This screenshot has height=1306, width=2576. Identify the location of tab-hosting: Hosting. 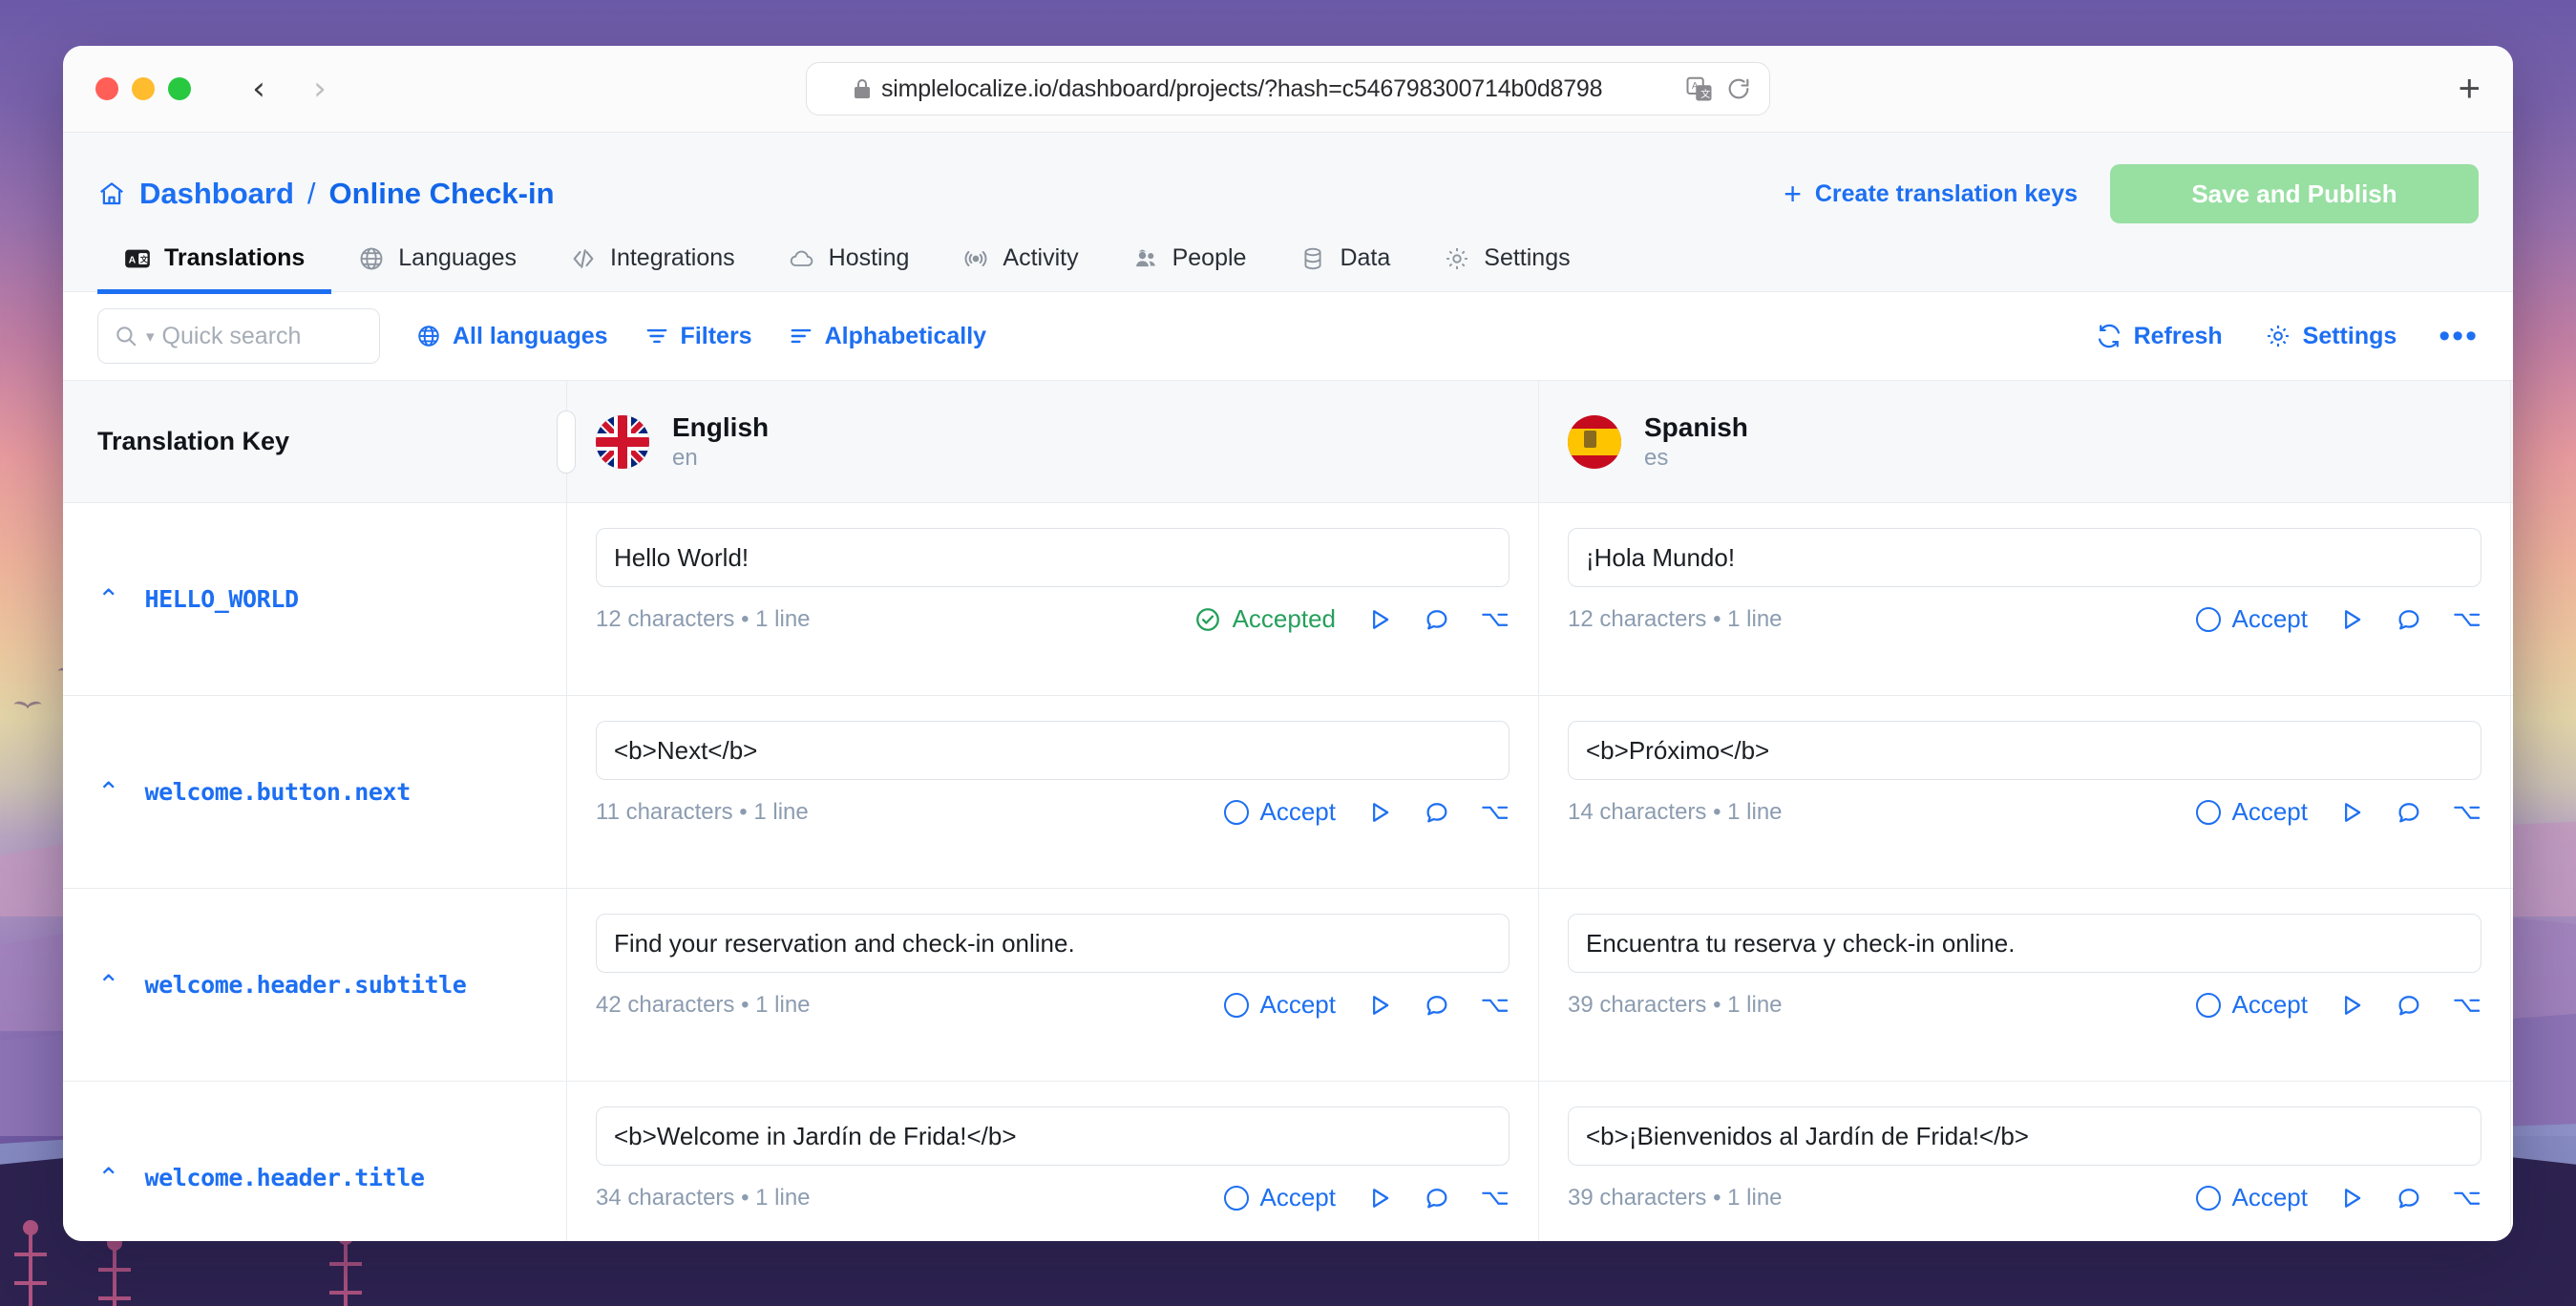
(849, 269).